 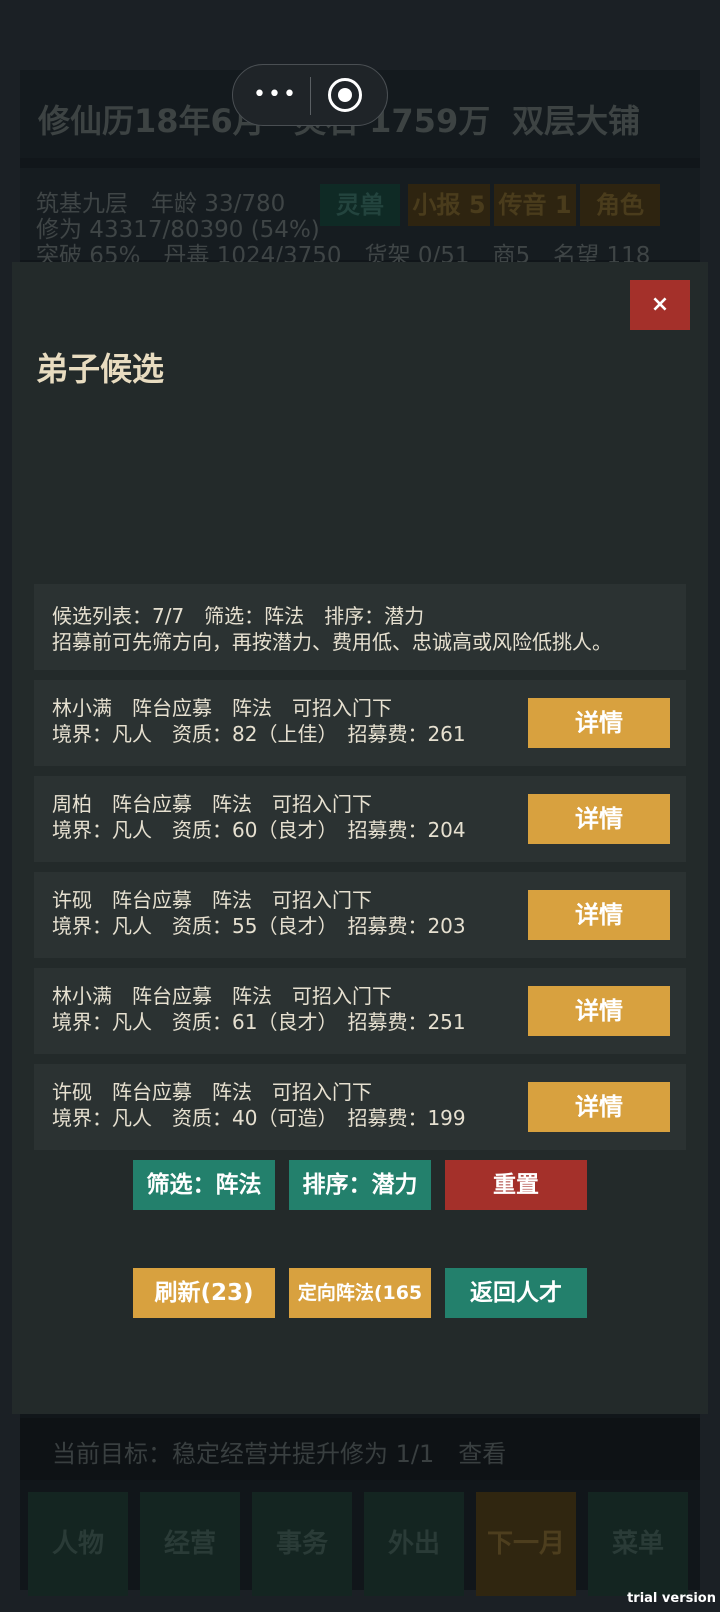 What do you see at coordinates (516, 1293) in the screenshot?
I see `back-to-talent-button: 返回人才` at bounding box center [516, 1293].